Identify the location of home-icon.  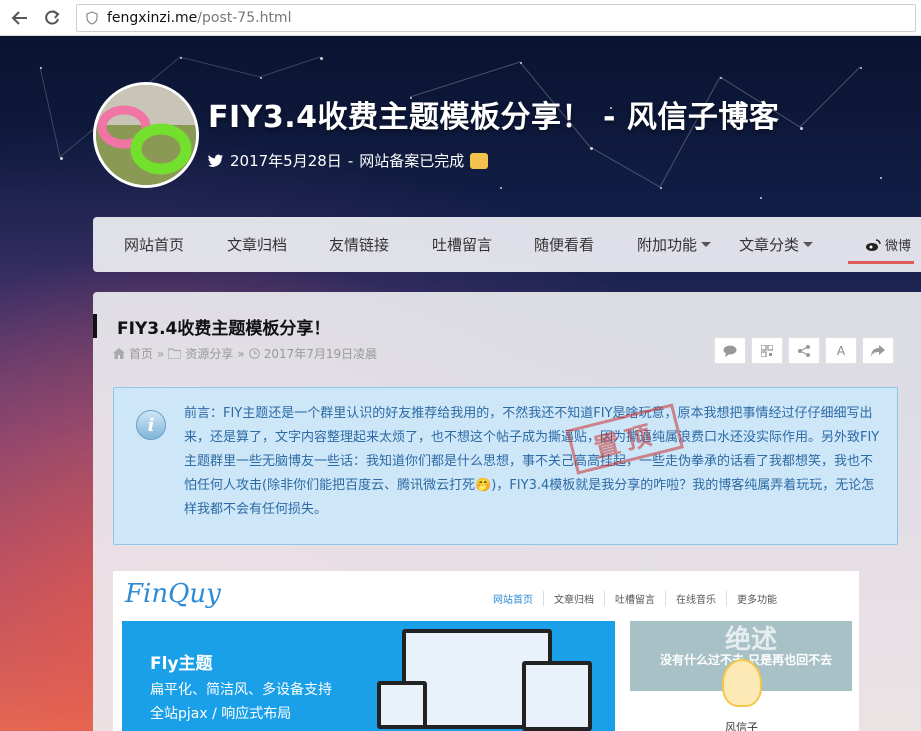
(119, 353).